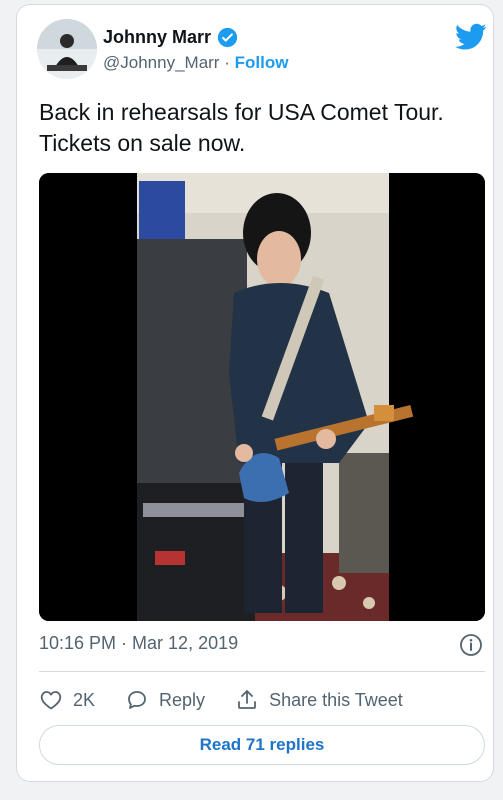 This screenshot has height=800, width=503. I want to click on share-label: Share this Tweet, so click(336, 699).